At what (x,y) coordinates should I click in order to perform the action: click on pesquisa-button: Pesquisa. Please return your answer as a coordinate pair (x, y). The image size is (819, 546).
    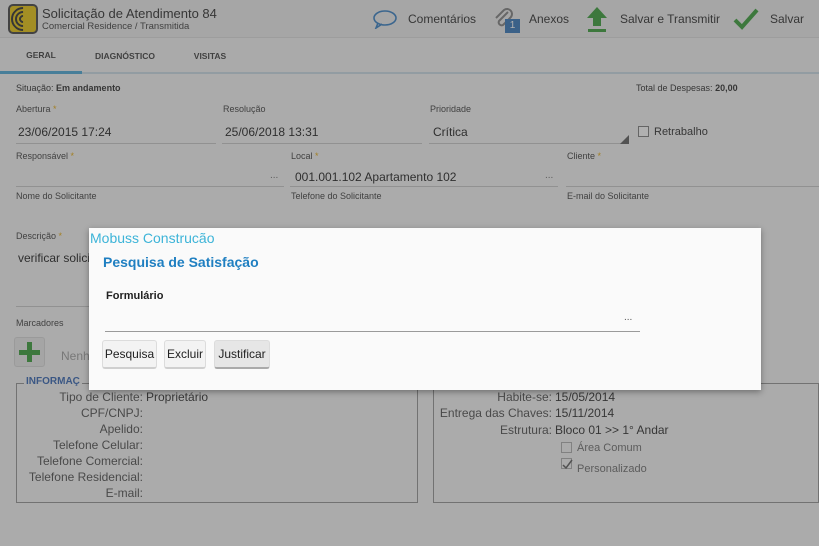
    Looking at the image, I should click on (129, 354).